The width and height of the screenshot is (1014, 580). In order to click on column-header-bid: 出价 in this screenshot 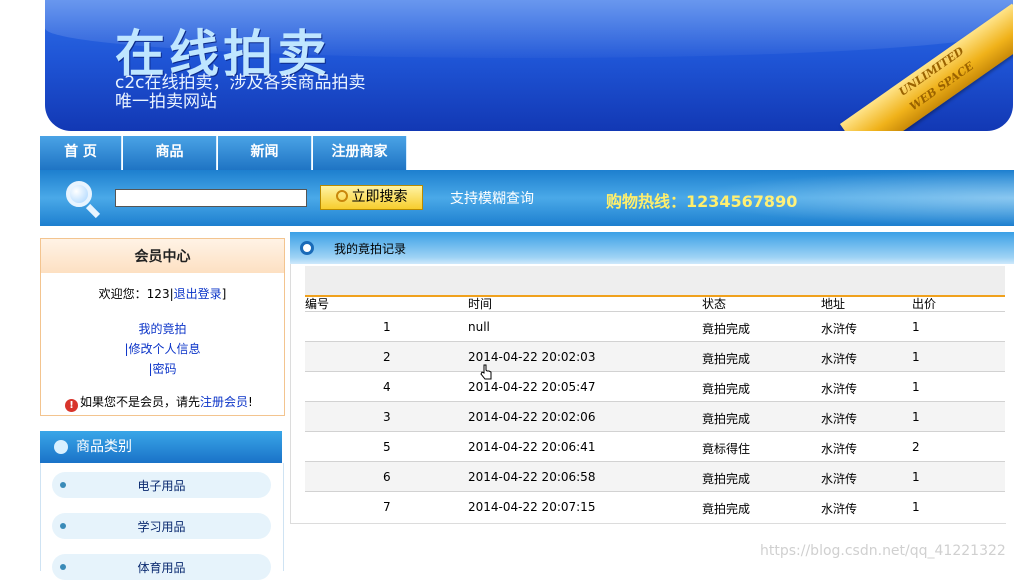, I will do `click(924, 304)`.